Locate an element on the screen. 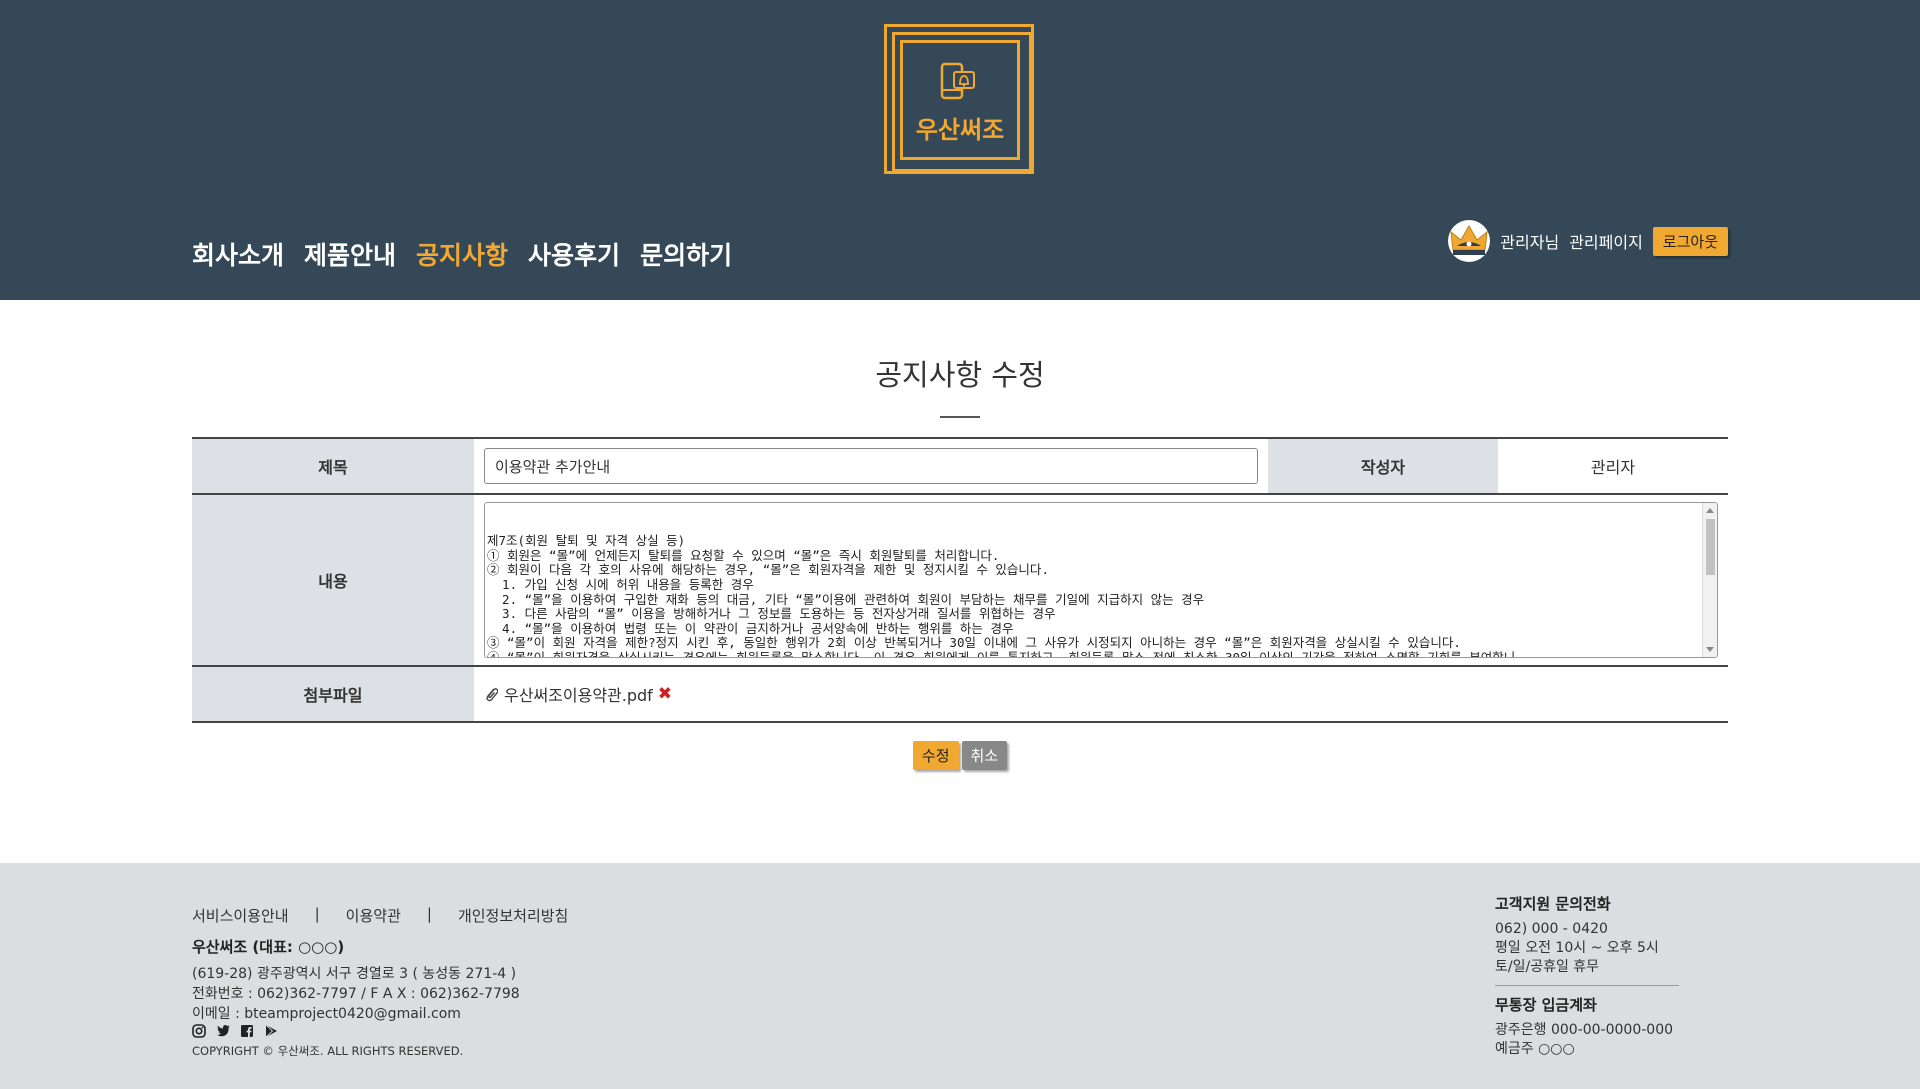  support-off-days: 토/일/공휴일 휴무 is located at coordinates (1547, 967).